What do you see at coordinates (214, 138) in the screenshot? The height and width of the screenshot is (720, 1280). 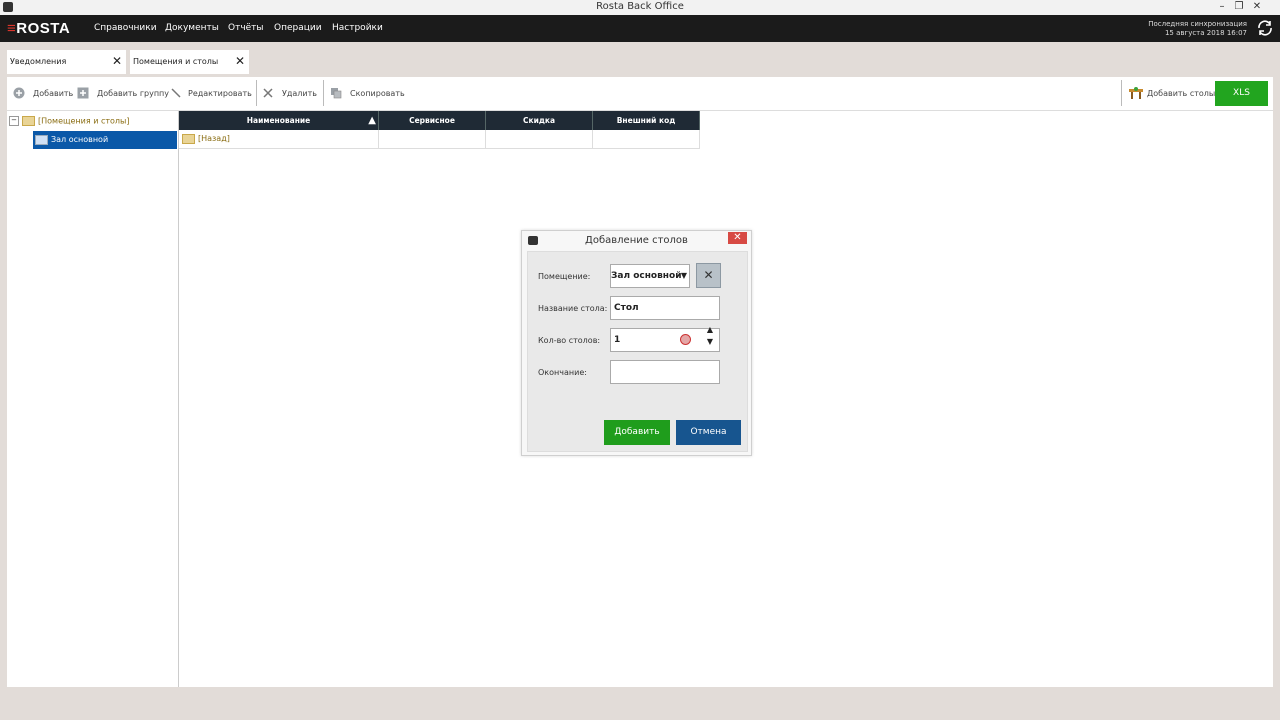 I see `back-row-label: [Назад]` at bounding box center [214, 138].